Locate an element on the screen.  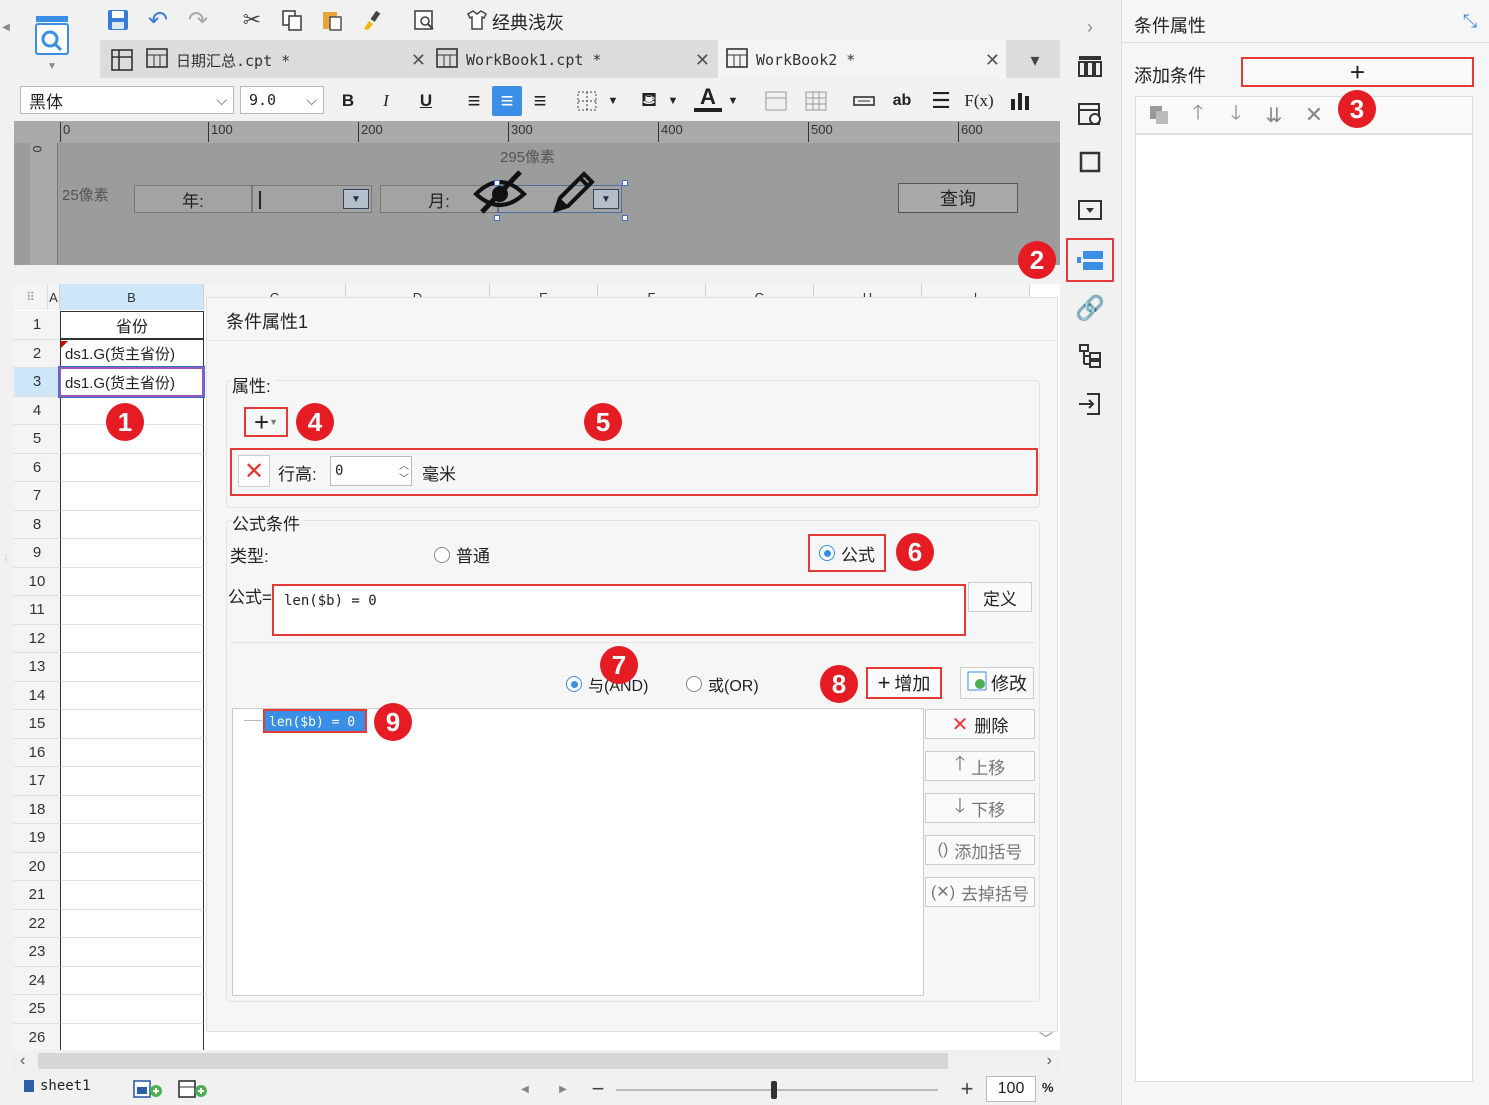
sheet-tab: sheet1 is located at coordinates (57, 1086).